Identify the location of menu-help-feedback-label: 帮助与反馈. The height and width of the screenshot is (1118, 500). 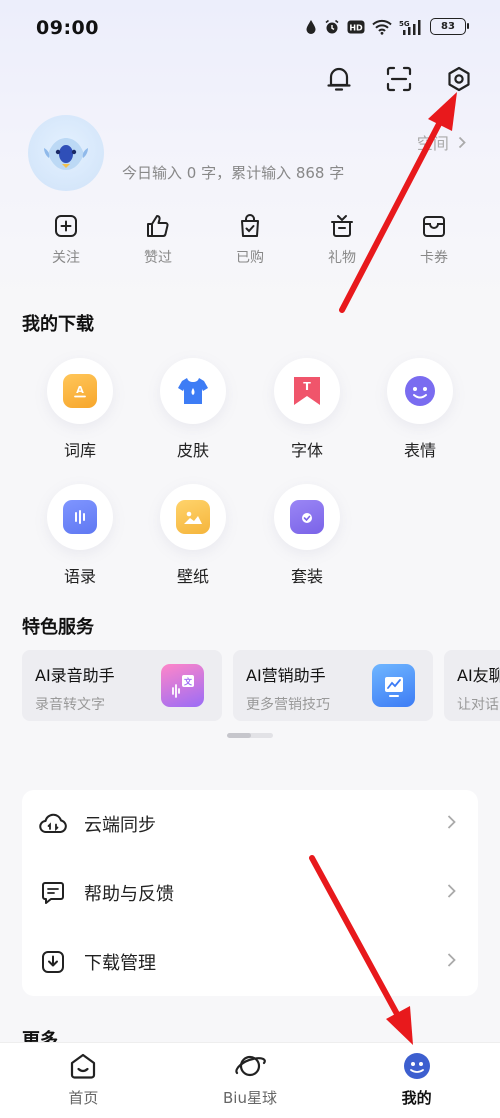
(129, 894).